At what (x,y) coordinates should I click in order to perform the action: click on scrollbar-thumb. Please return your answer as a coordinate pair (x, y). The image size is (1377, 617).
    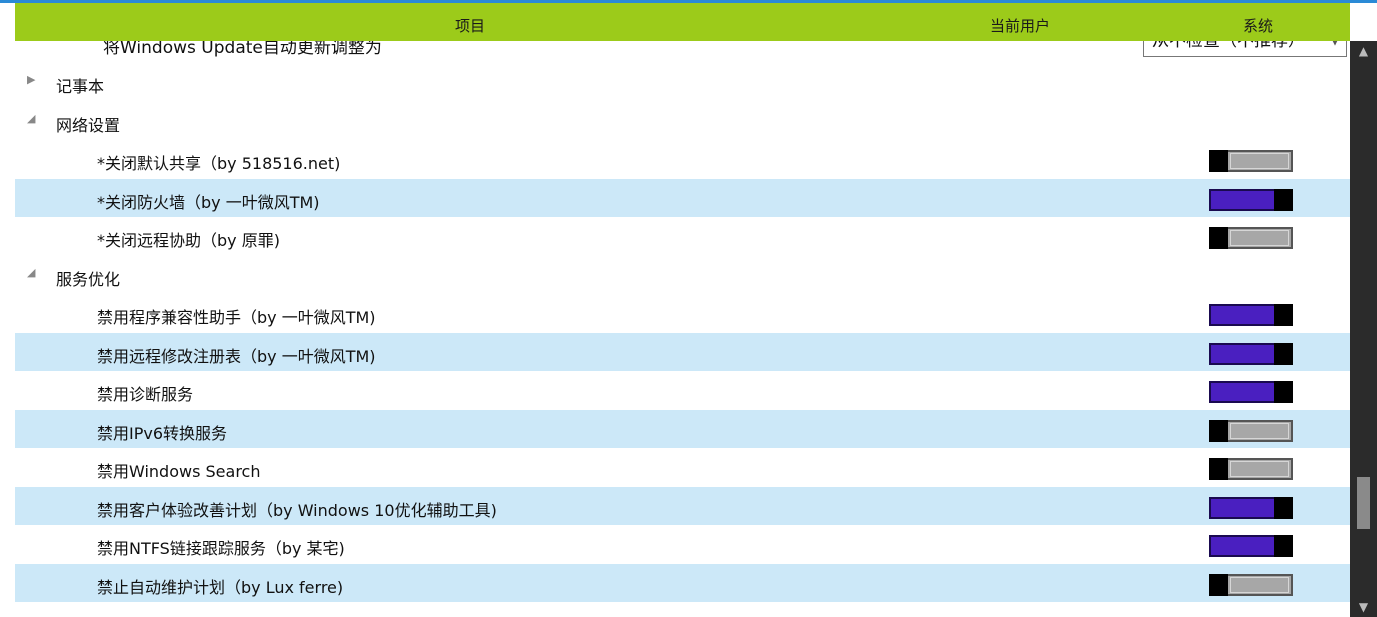
    Looking at the image, I should click on (1363, 503).